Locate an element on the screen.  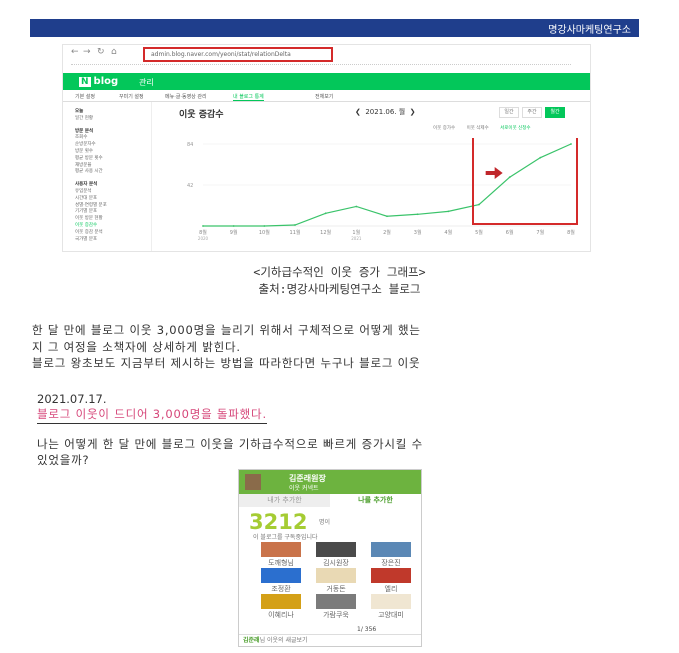
neighbor-item: 고양대미 is located at coordinates (391, 607).